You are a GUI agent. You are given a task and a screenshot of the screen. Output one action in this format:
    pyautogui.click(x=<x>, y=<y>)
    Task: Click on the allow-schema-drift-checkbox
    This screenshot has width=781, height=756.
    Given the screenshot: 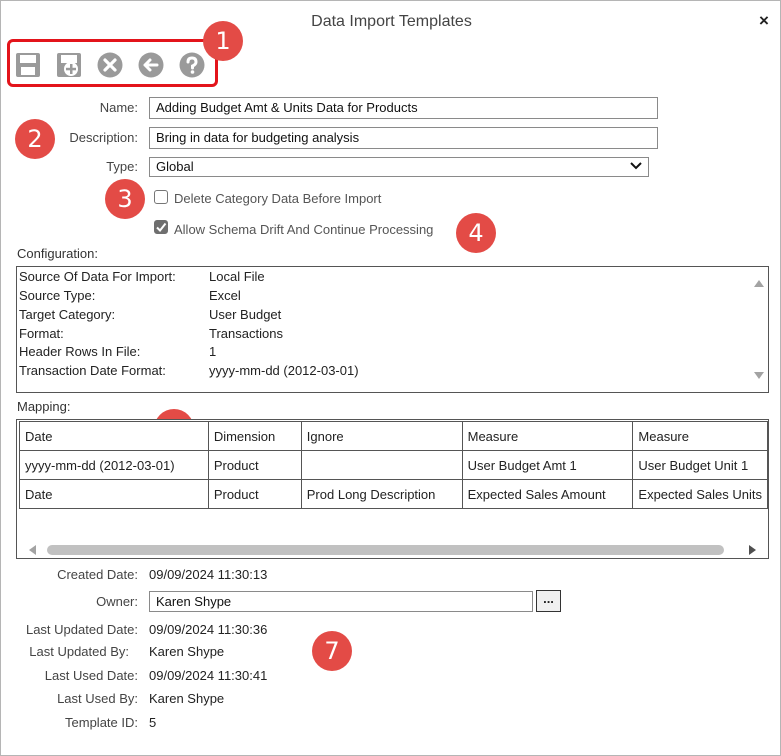 What is the action you would take?
    pyautogui.click(x=161, y=227)
    